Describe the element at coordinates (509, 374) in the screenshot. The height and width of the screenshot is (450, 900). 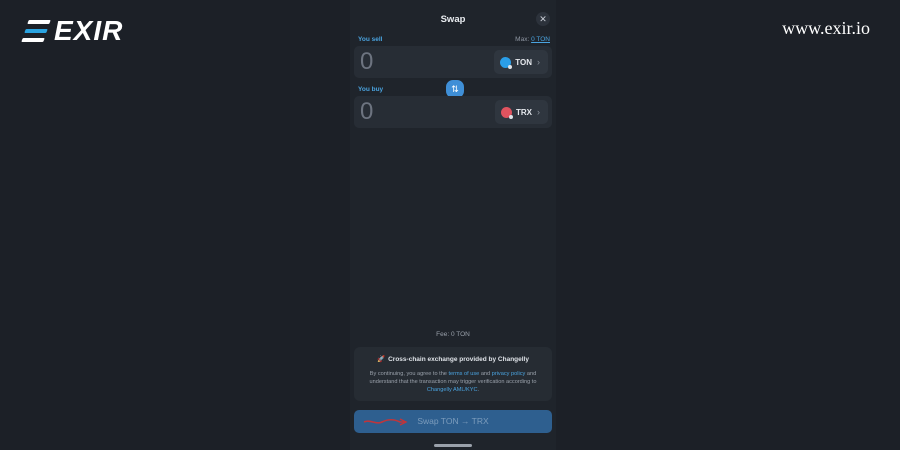
I see `privacy-policy-link: privacy policy` at that location.